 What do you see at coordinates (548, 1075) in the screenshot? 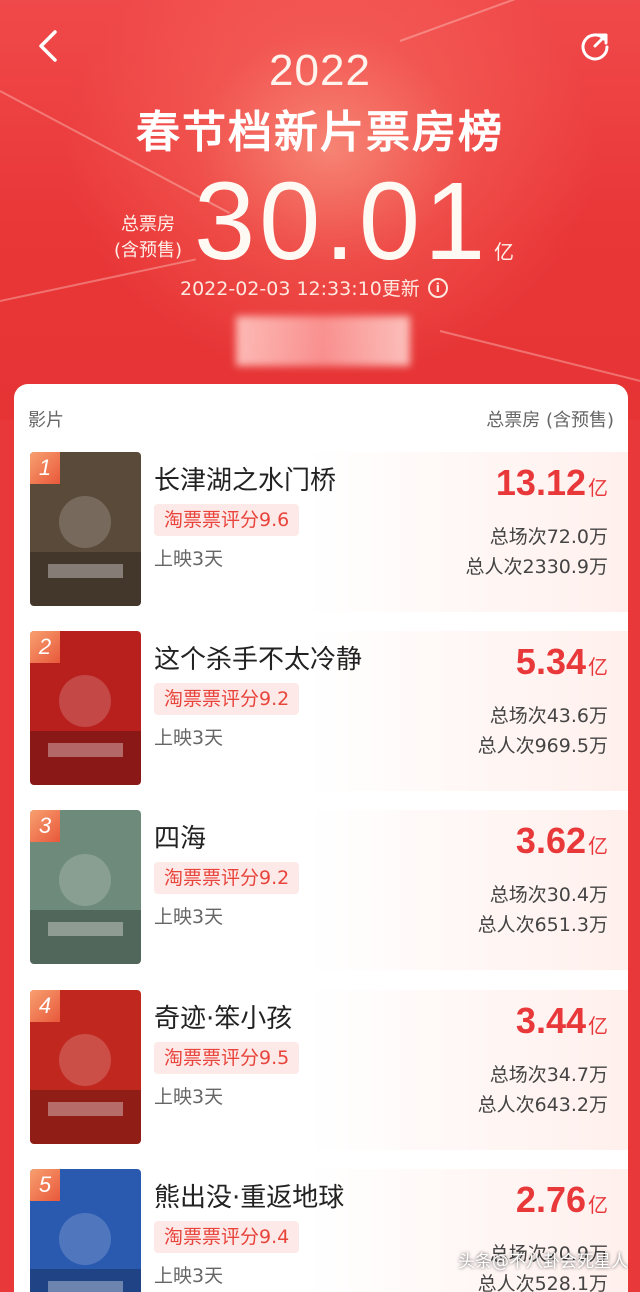
I see `total-shows: 总场次34.7万` at bounding box center [548, 1075].